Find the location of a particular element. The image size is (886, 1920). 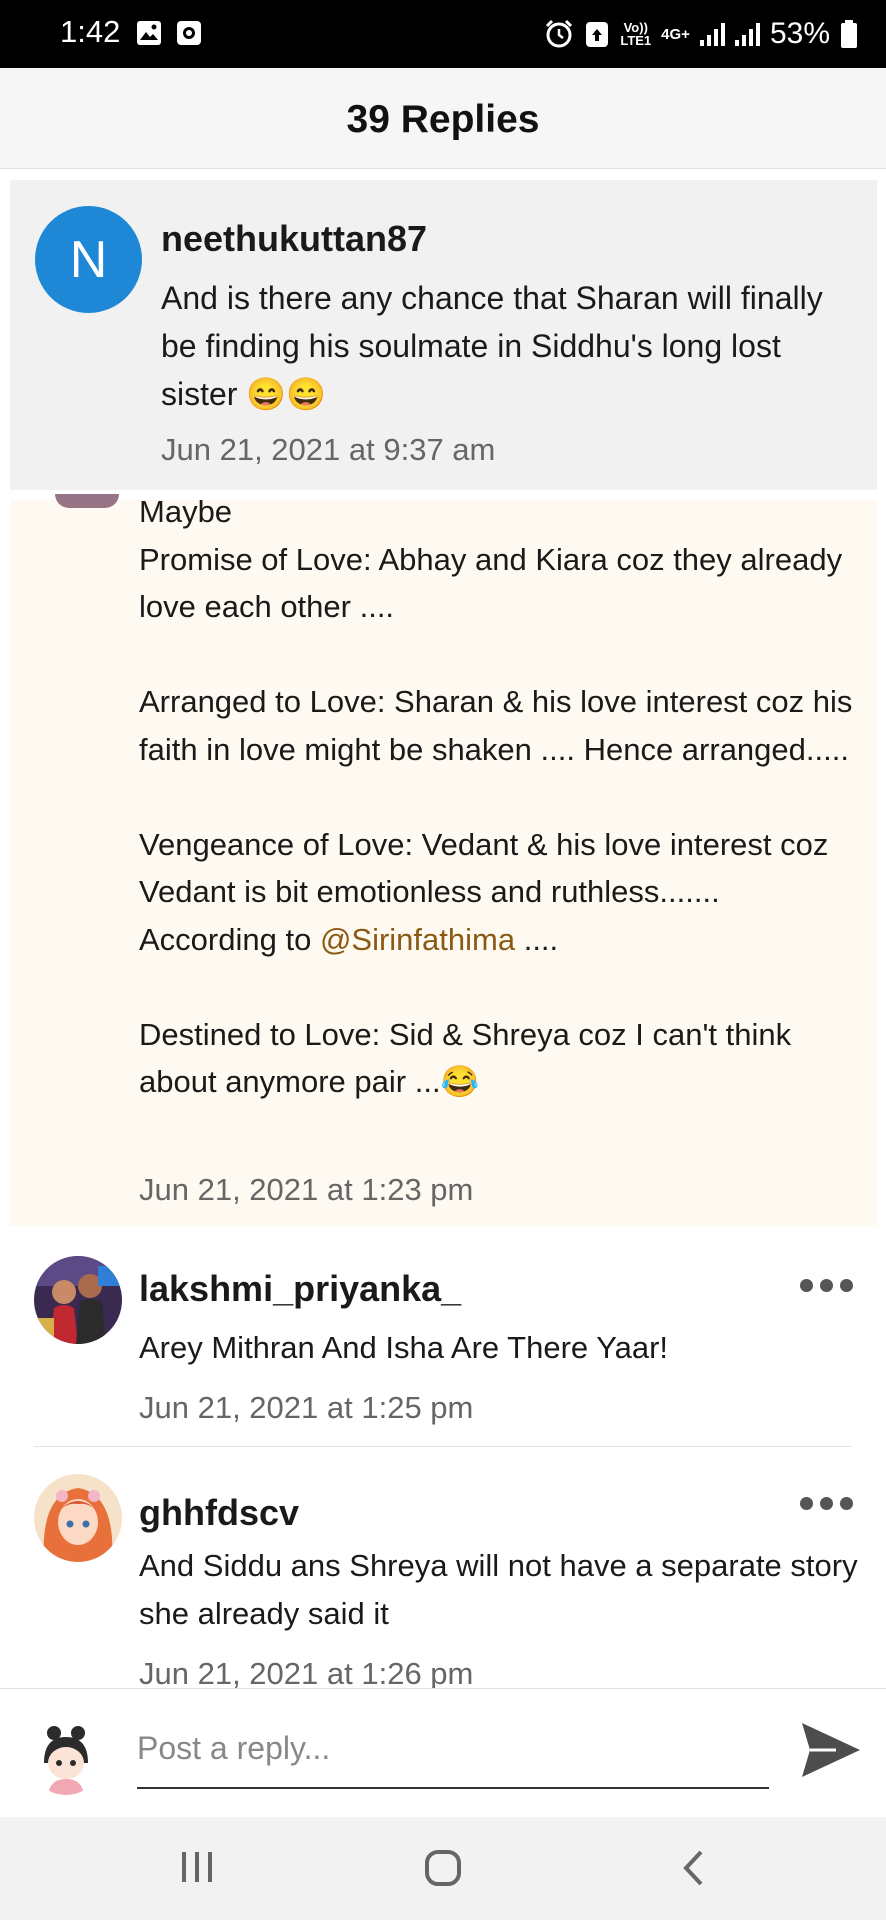

comment-date: Jun 21, 2021 at 9:37 am is located at coordinates (328, 449).